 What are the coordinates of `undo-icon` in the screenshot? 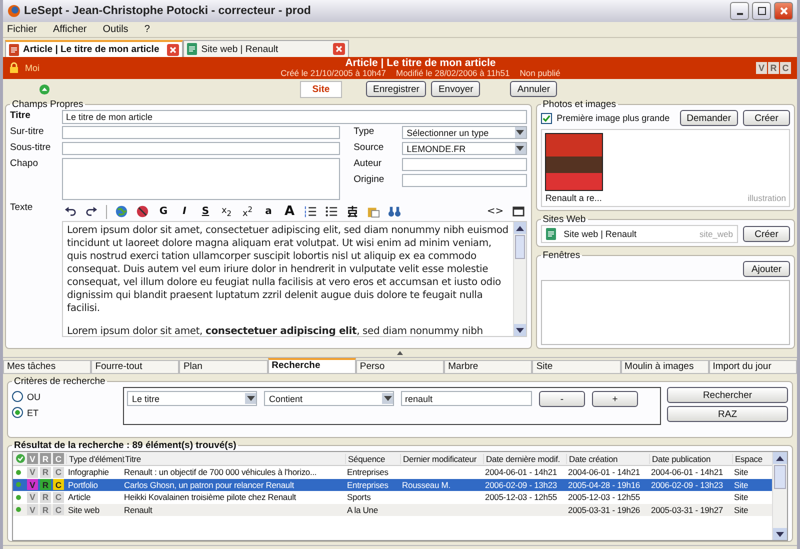 It's located at (70, 211).